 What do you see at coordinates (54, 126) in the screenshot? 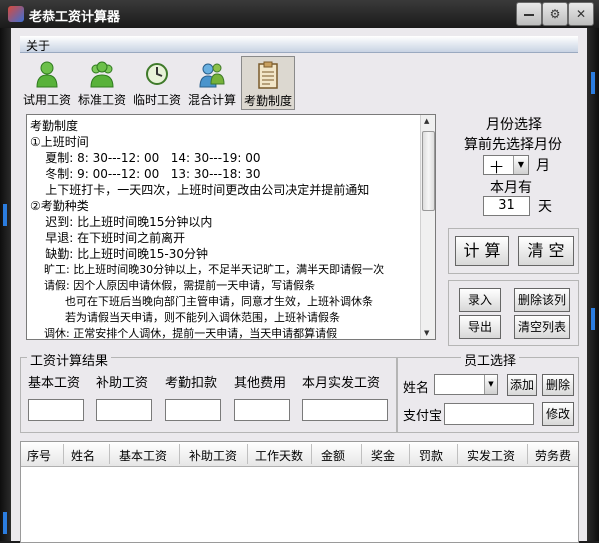
I see `text-line: 考勤制度` at bounding box center [54, 126].